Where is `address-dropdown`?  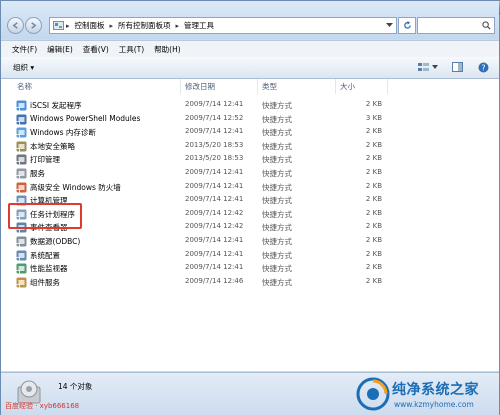 address-dropdown is located at coordinates (389, 25).